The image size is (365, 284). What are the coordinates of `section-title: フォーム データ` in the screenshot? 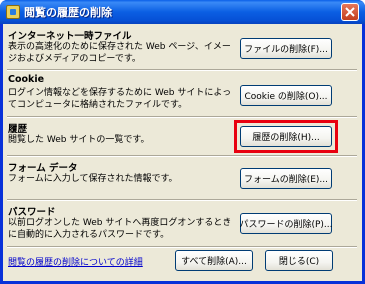 It's located at (43, 168).